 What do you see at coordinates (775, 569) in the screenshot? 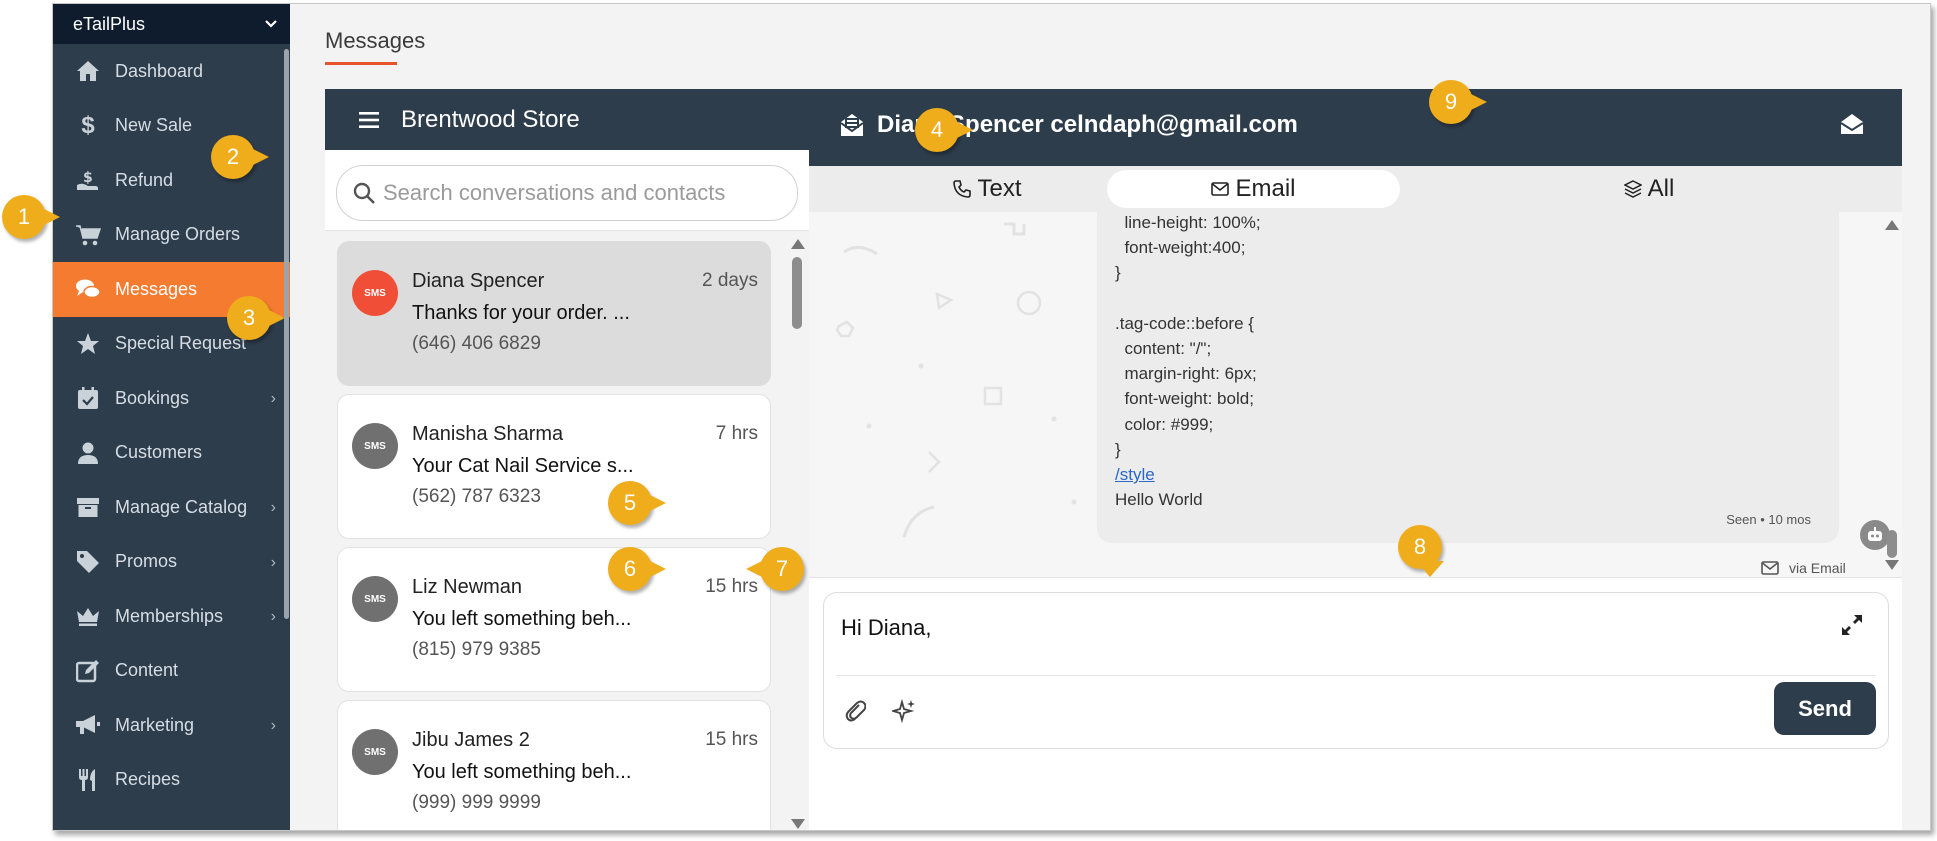
I see `callout-marker: 7` at bounding box center [775, 569].